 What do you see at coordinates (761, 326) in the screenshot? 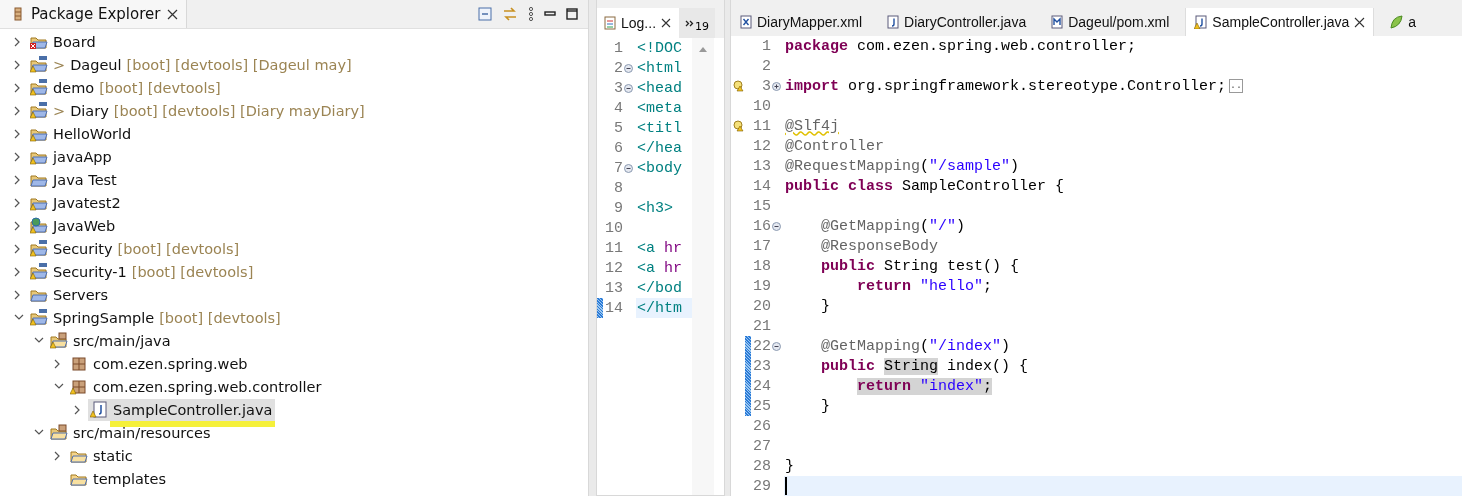
I see `line-number: 21` at bounding box center [761, 326].